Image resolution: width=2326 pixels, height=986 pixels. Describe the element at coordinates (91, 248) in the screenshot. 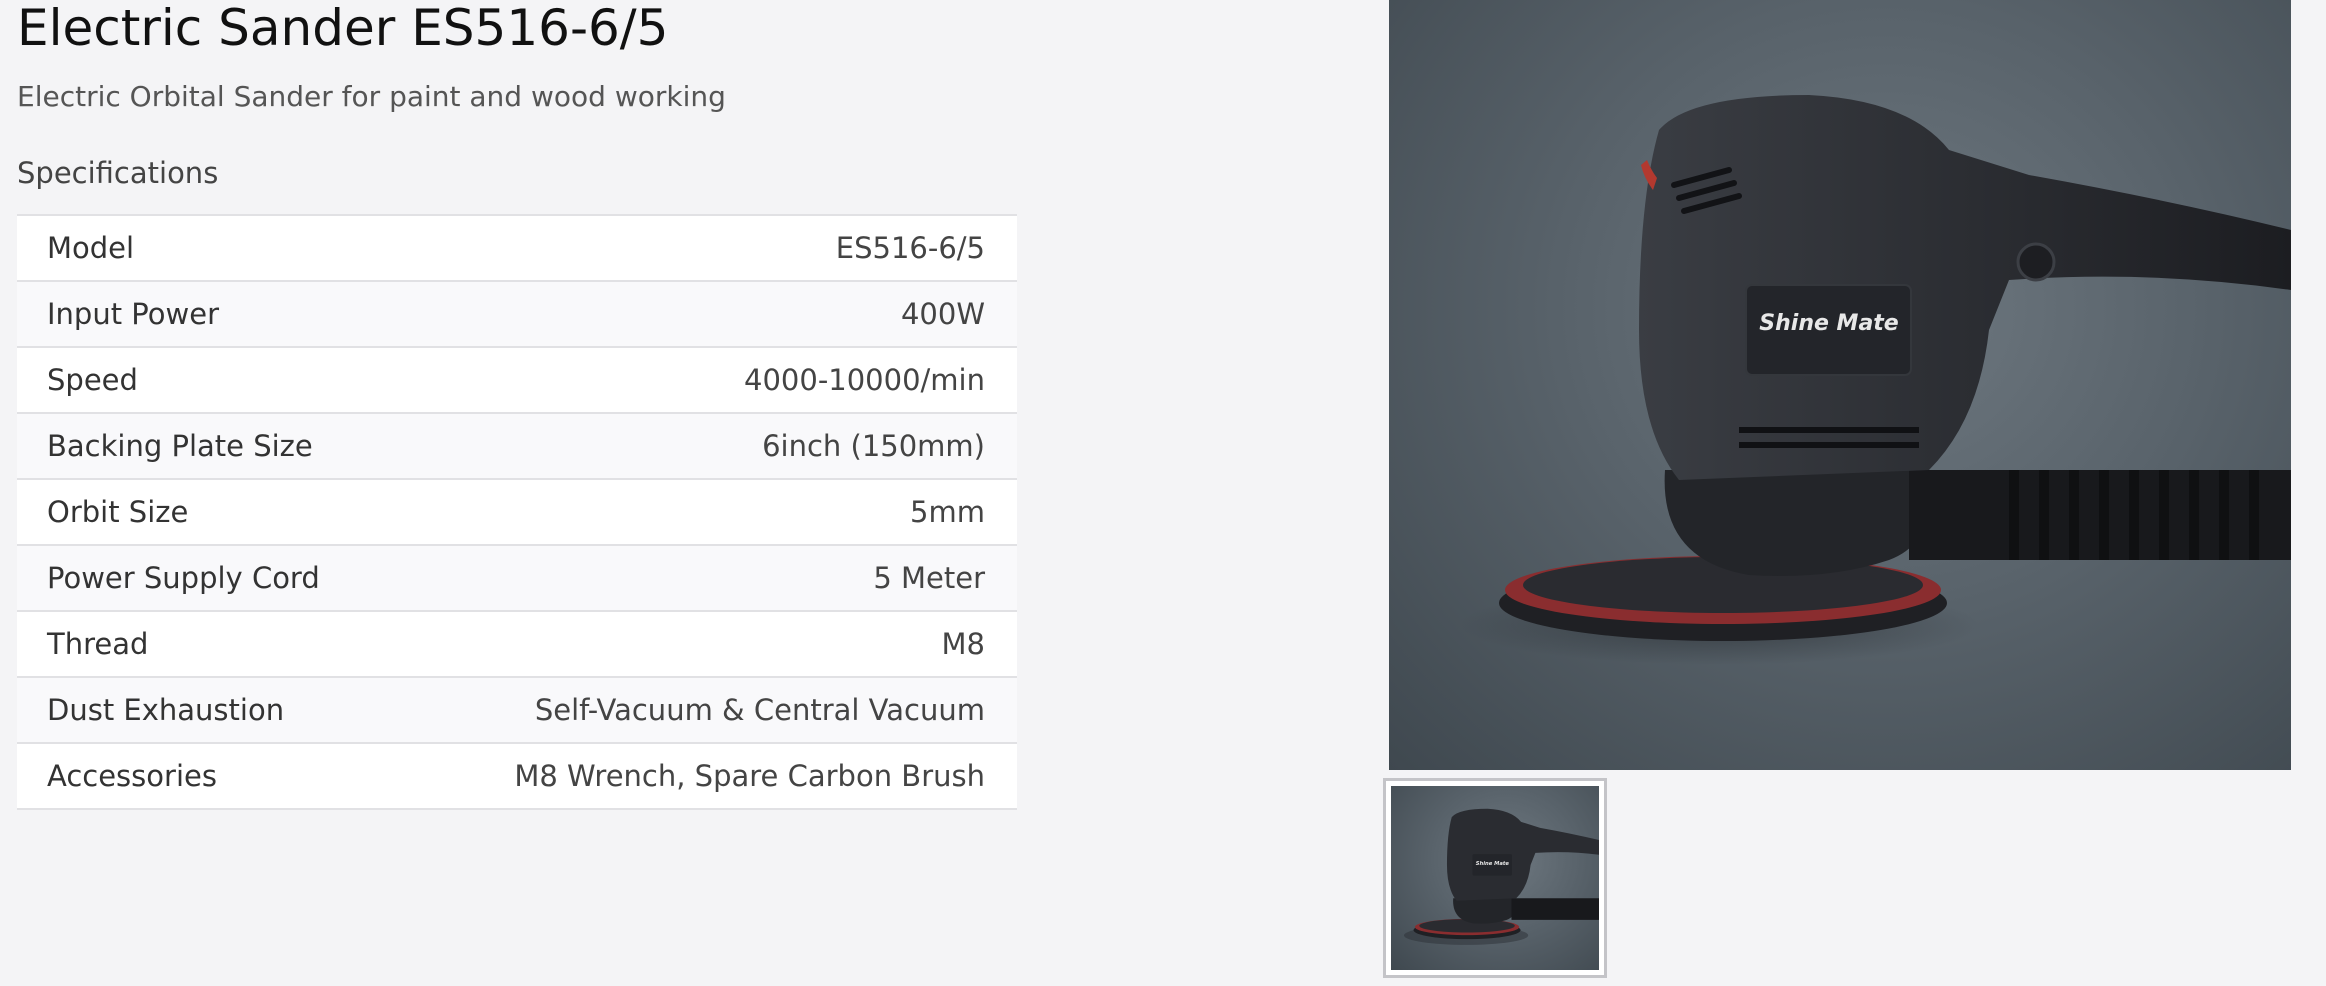

I see `spec-key: Model` at that location.